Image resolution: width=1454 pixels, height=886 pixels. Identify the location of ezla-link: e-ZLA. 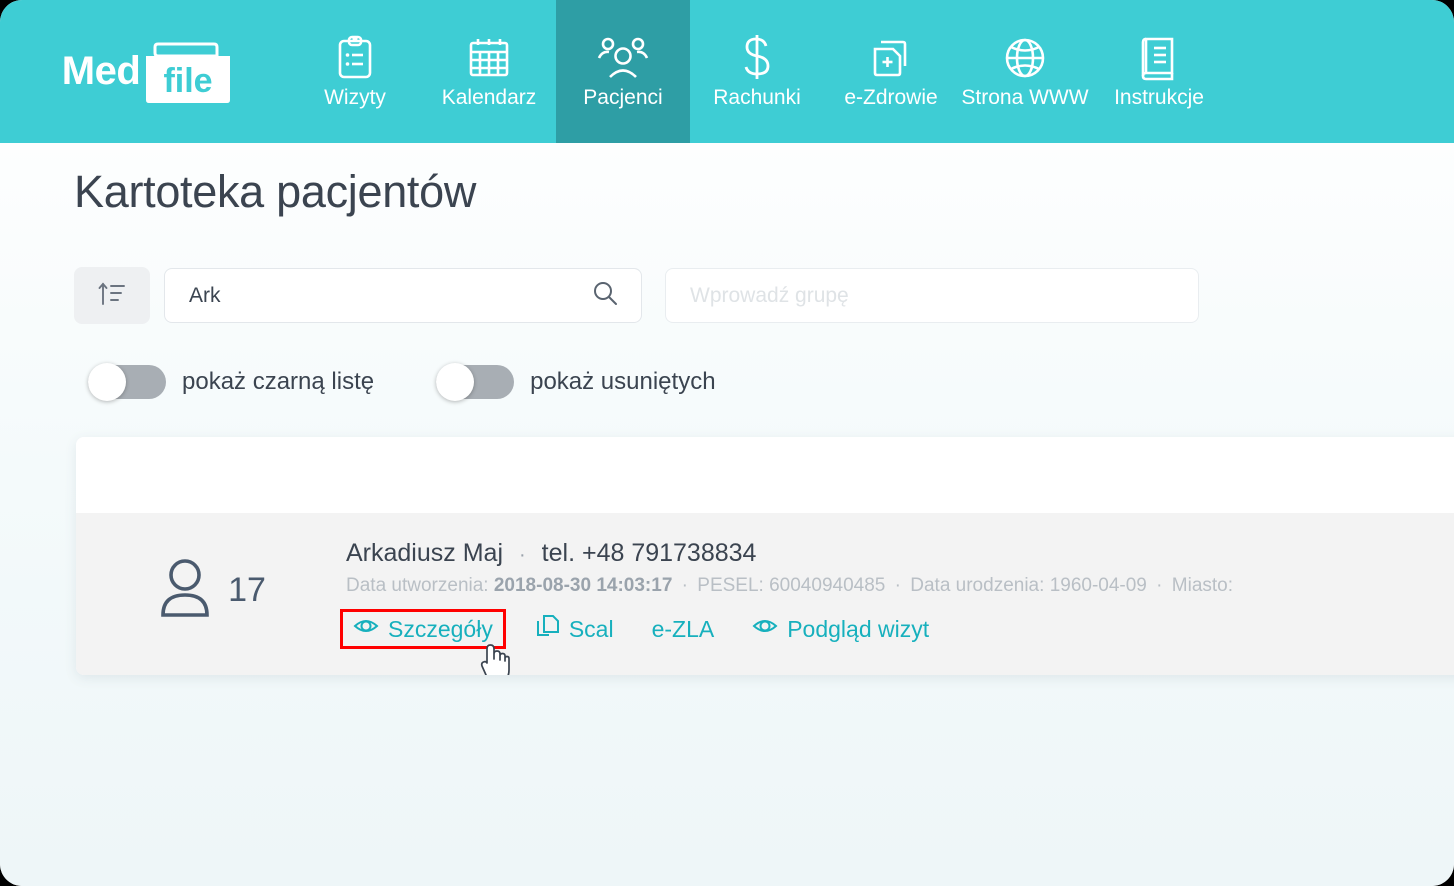
(683, 629).